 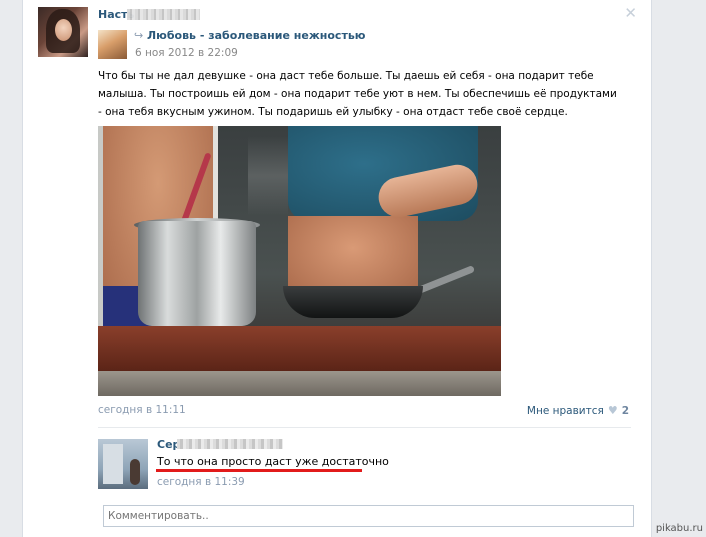 I want to click on commenter-avatar, so click(x=123, y=464).